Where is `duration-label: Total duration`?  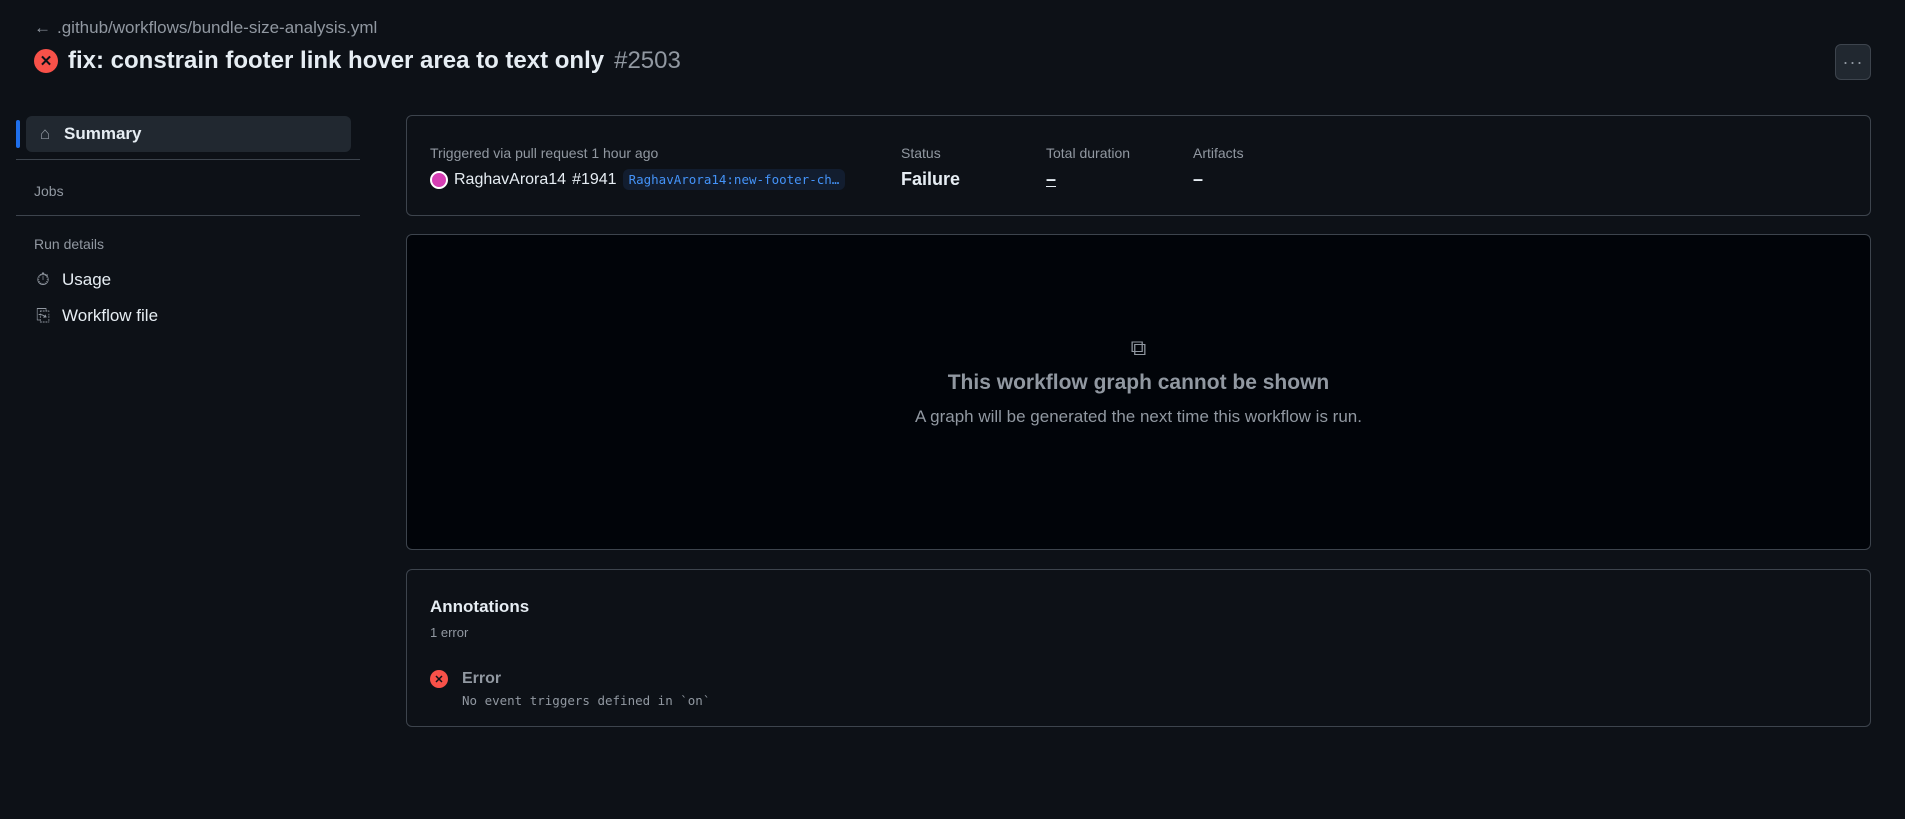
duration-label: Total duration is located at coordinates (1088, 153).